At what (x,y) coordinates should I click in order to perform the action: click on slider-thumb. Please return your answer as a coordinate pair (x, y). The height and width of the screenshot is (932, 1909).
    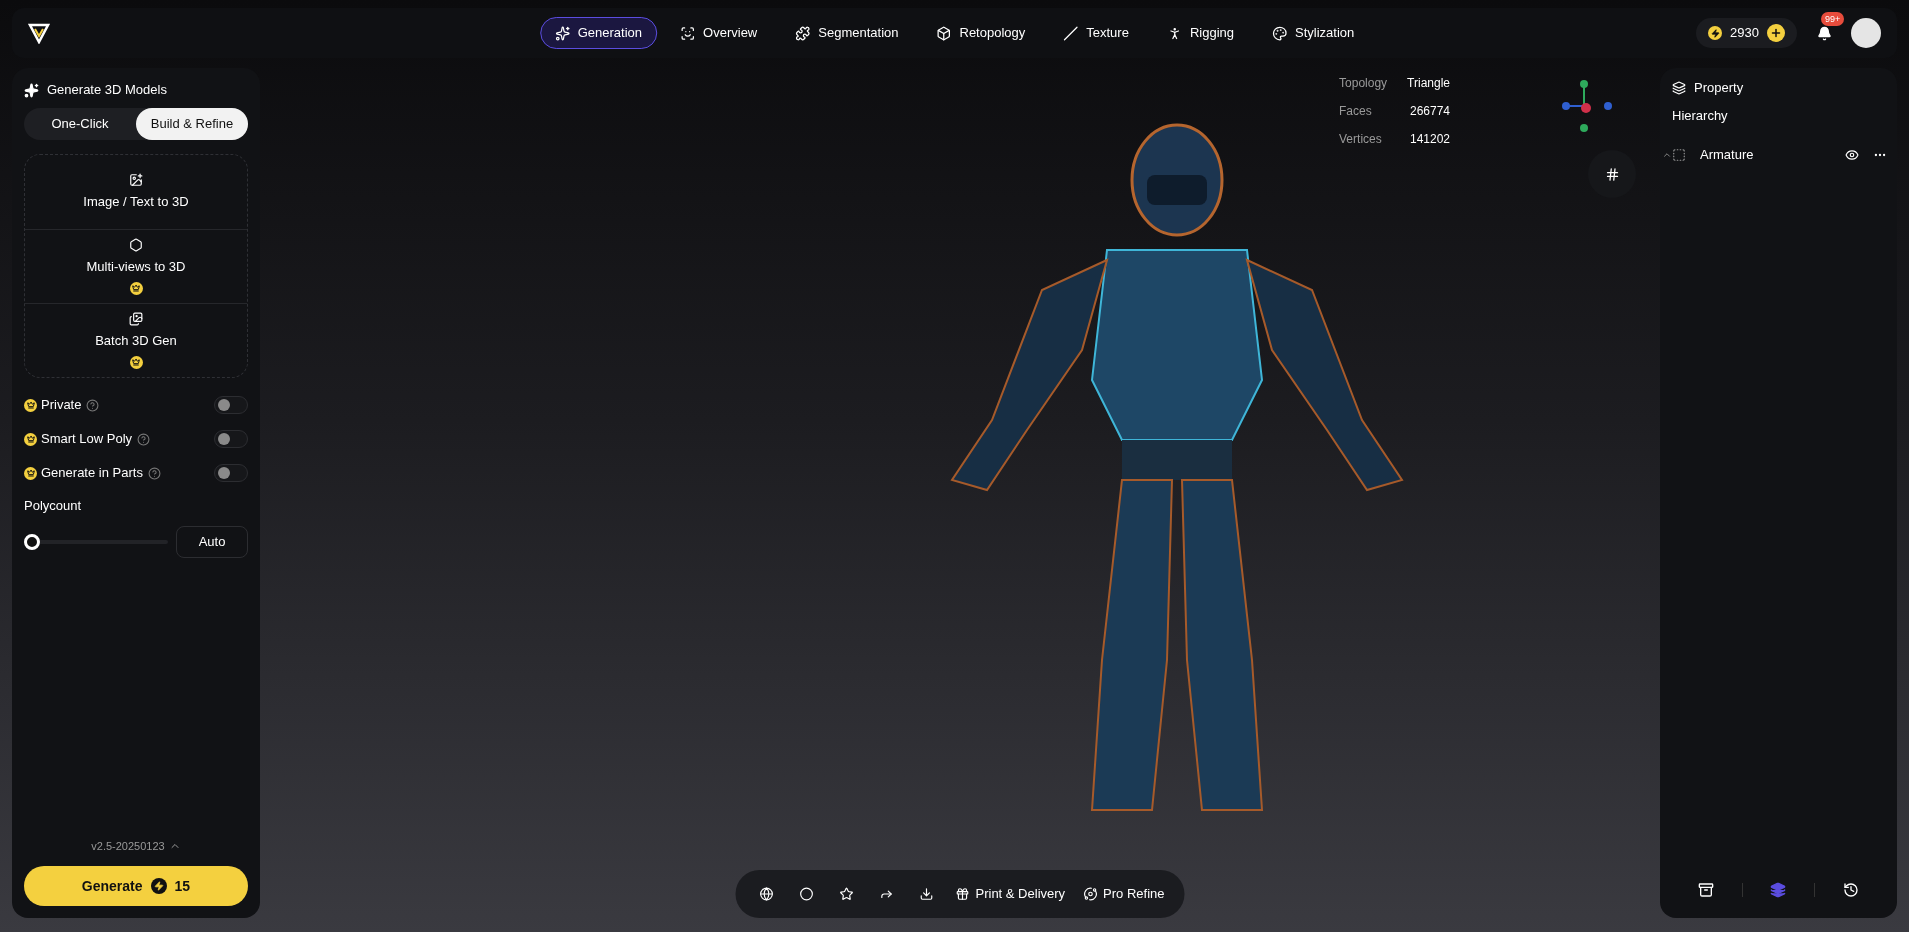
    Looking at the image, I should click on (32, 541).